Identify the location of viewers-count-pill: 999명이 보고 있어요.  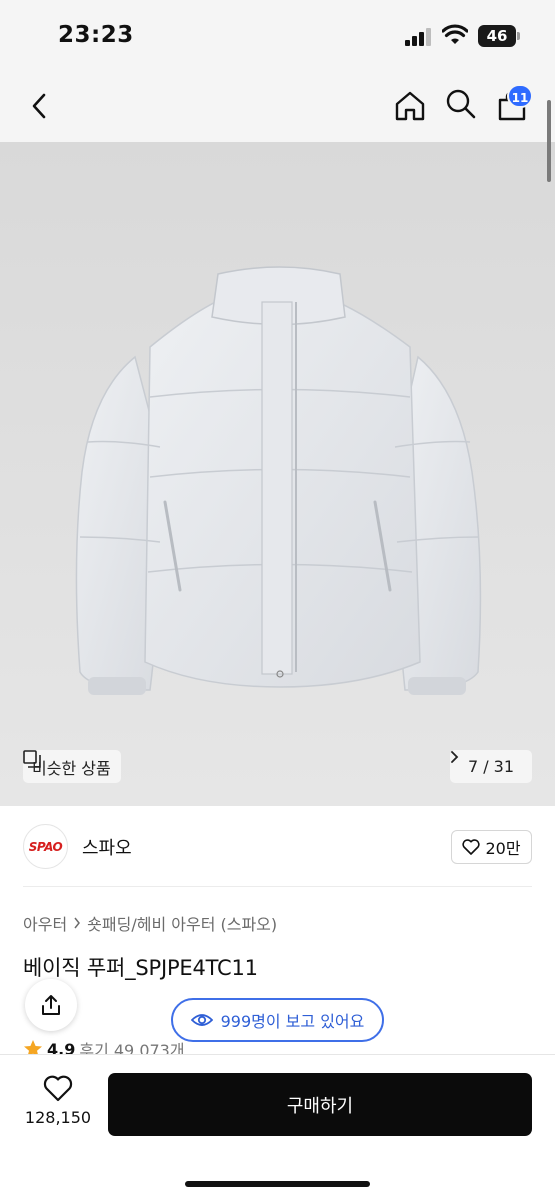
(277, 1020).